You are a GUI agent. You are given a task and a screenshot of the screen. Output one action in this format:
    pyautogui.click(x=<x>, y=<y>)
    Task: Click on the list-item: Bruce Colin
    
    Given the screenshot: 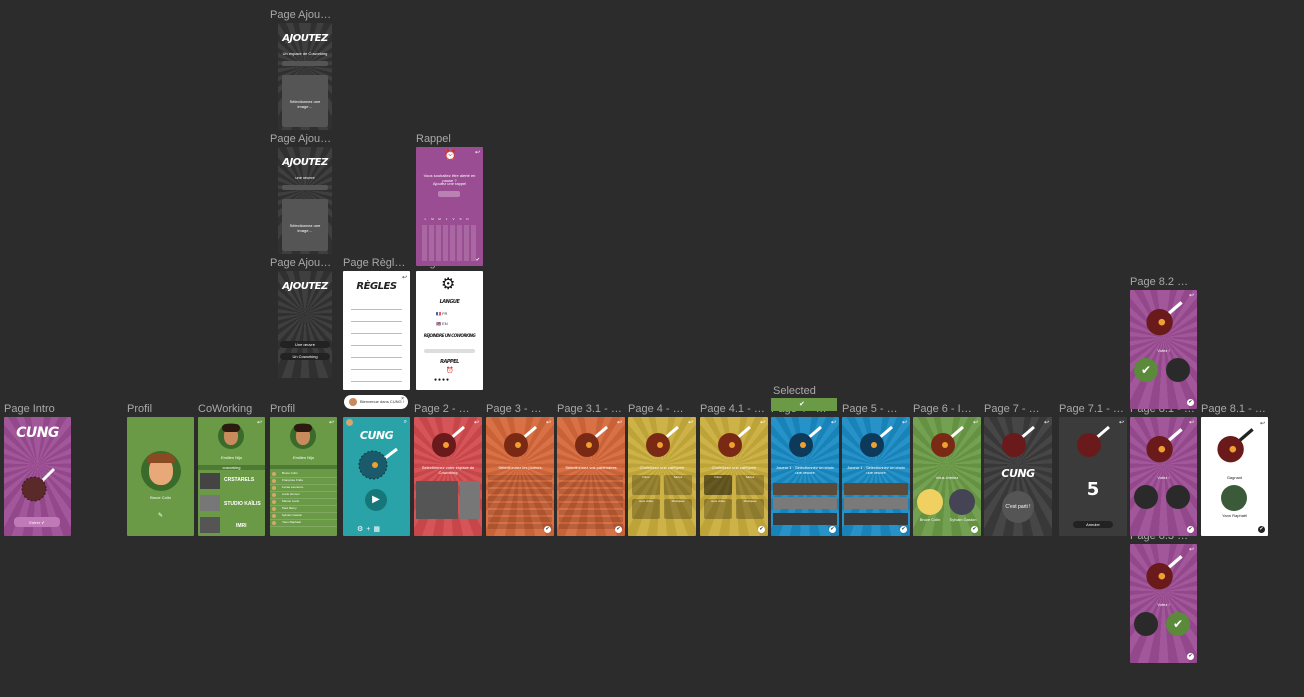 What is the action you would take?
    pyautogui.click(x=303, y=474)
    